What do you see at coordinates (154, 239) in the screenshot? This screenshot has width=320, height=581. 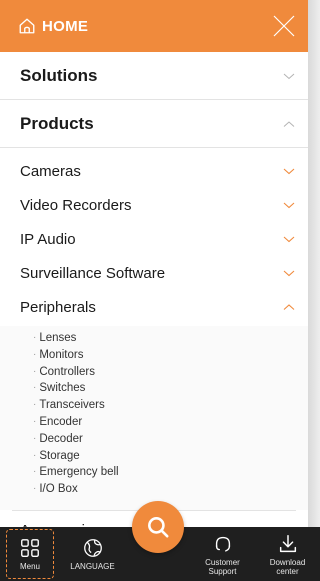 I see `submenu-item-ip-audio: IP Audio` at bounding box center [154, 239].